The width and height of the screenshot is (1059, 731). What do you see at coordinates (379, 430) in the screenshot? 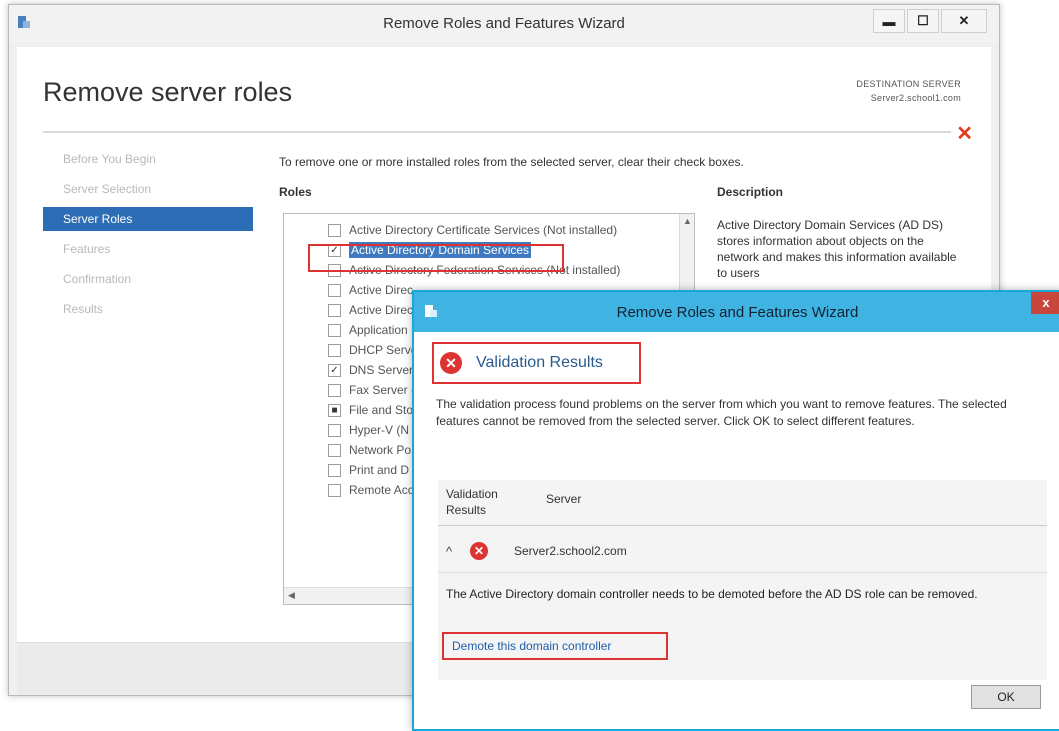
I see `role-label: Hyper-V (N` at bounding box center [379, 430].